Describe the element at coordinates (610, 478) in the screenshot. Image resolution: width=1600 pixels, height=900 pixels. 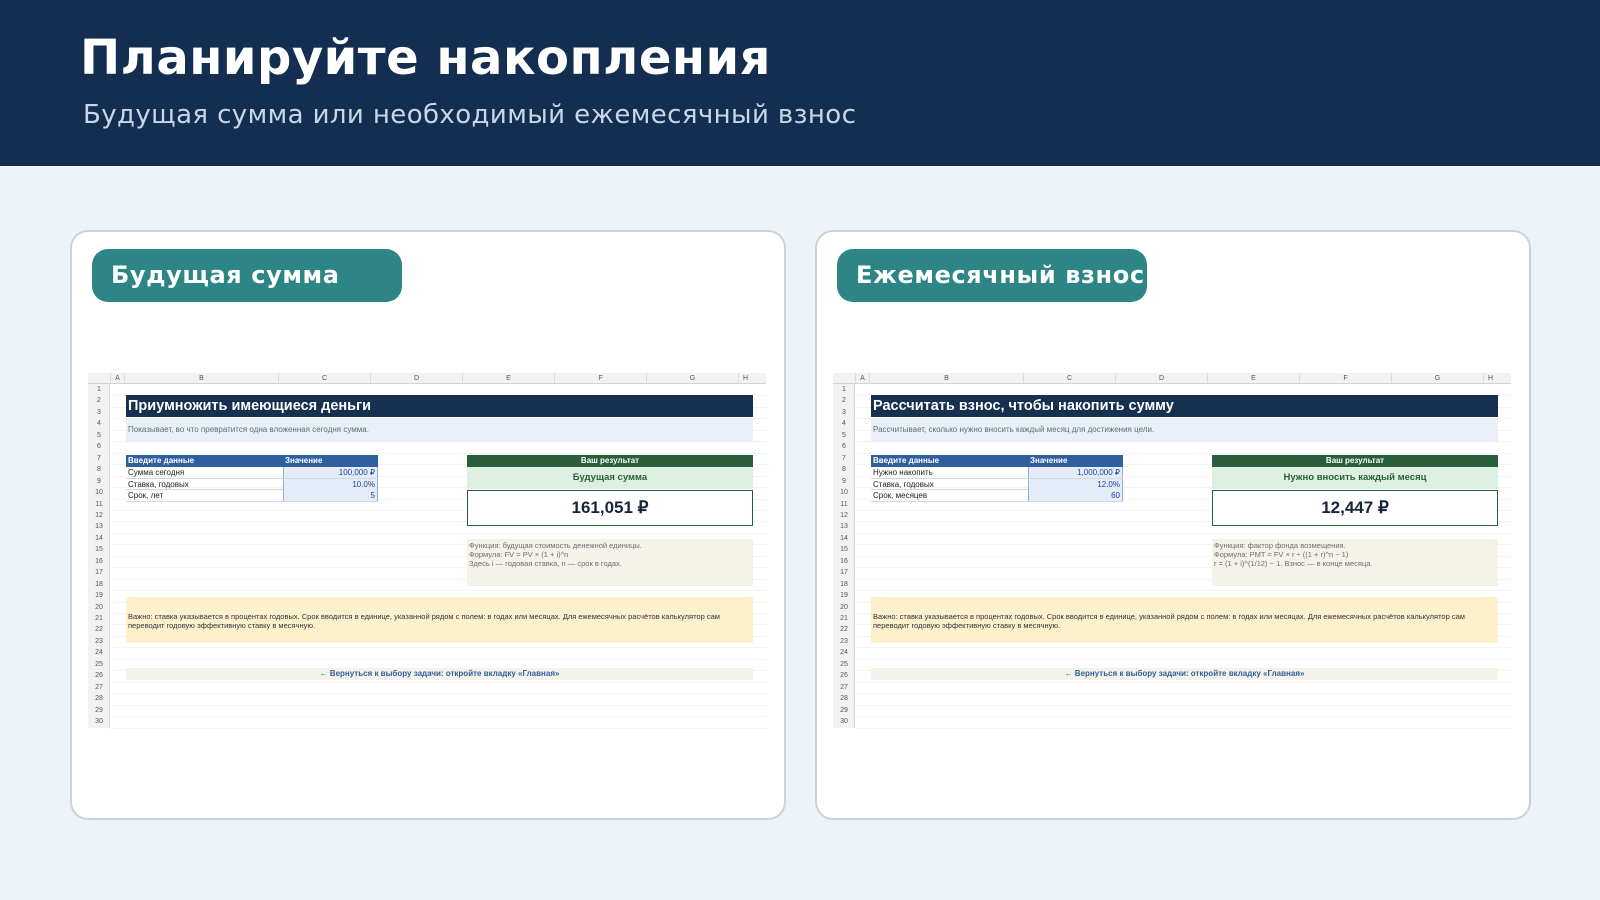
I see `result-label: Будущая сумма` at that location.